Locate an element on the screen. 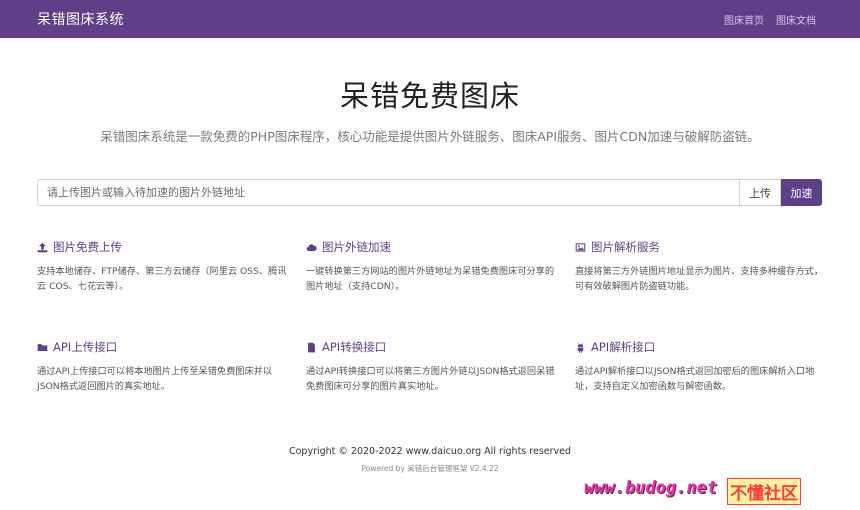 This screenshot has width=860, height=510. image-icon is located at coordinates (580, 247).